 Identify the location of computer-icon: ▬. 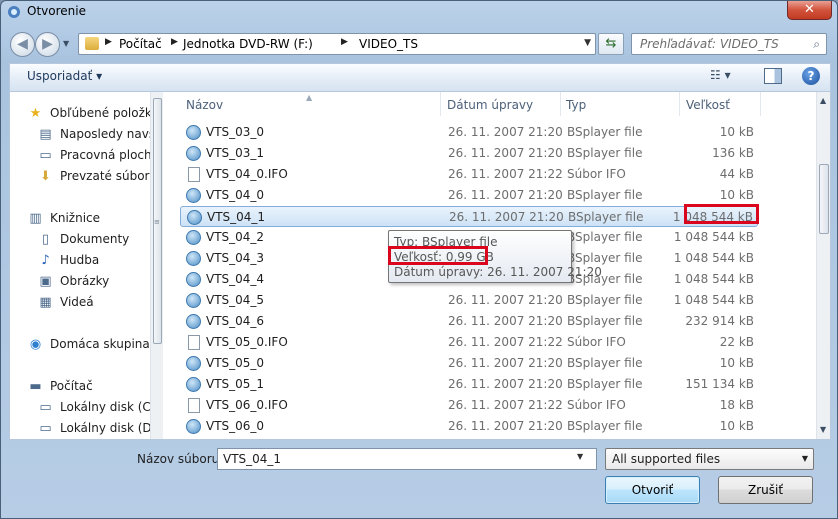
(35, 386).